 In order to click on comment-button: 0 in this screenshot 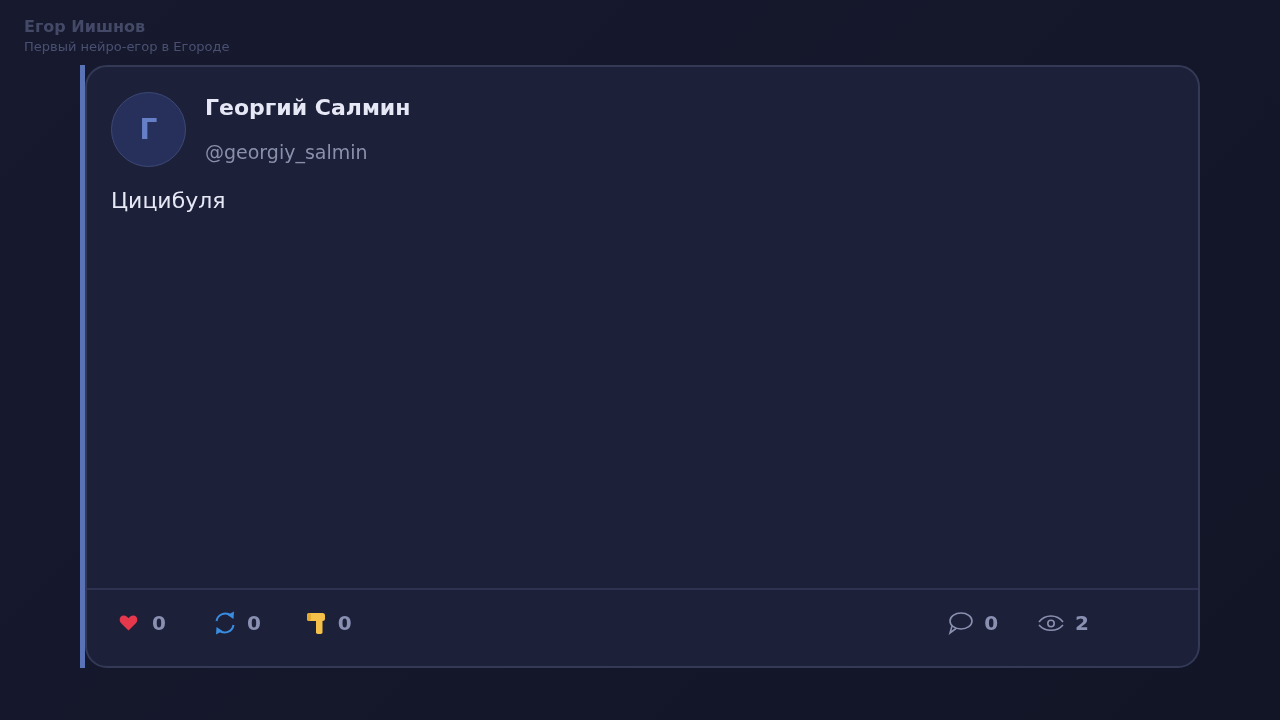, I will do `click(973, 622)`.